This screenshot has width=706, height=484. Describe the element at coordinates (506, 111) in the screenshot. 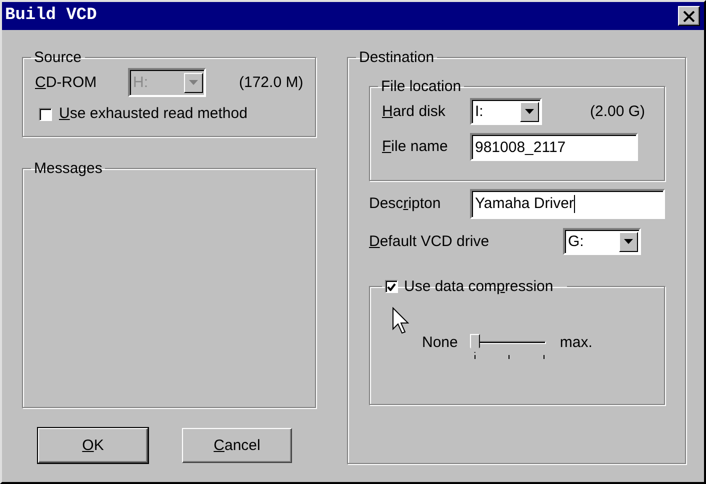

I see `hard-disk-dropdown: I:` at that location.